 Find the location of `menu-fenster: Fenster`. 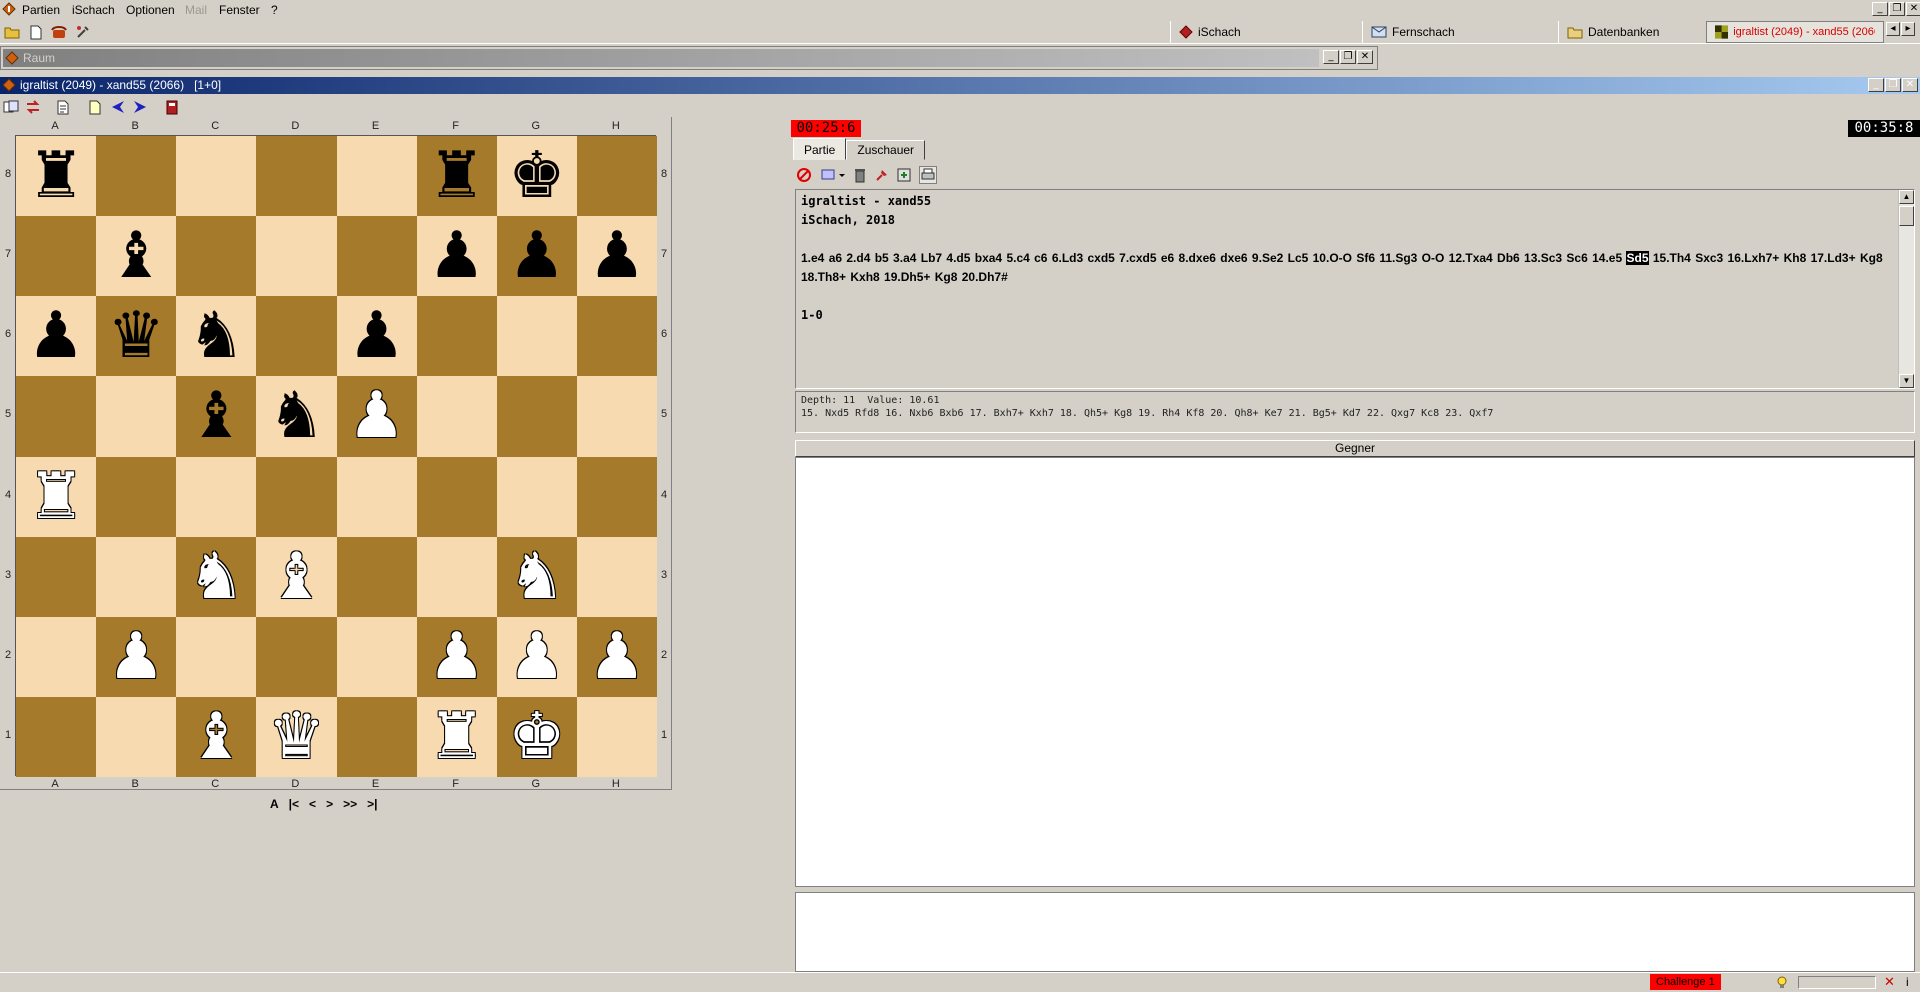

menu-fenster: Fenster is located at coordinates (239, 10).